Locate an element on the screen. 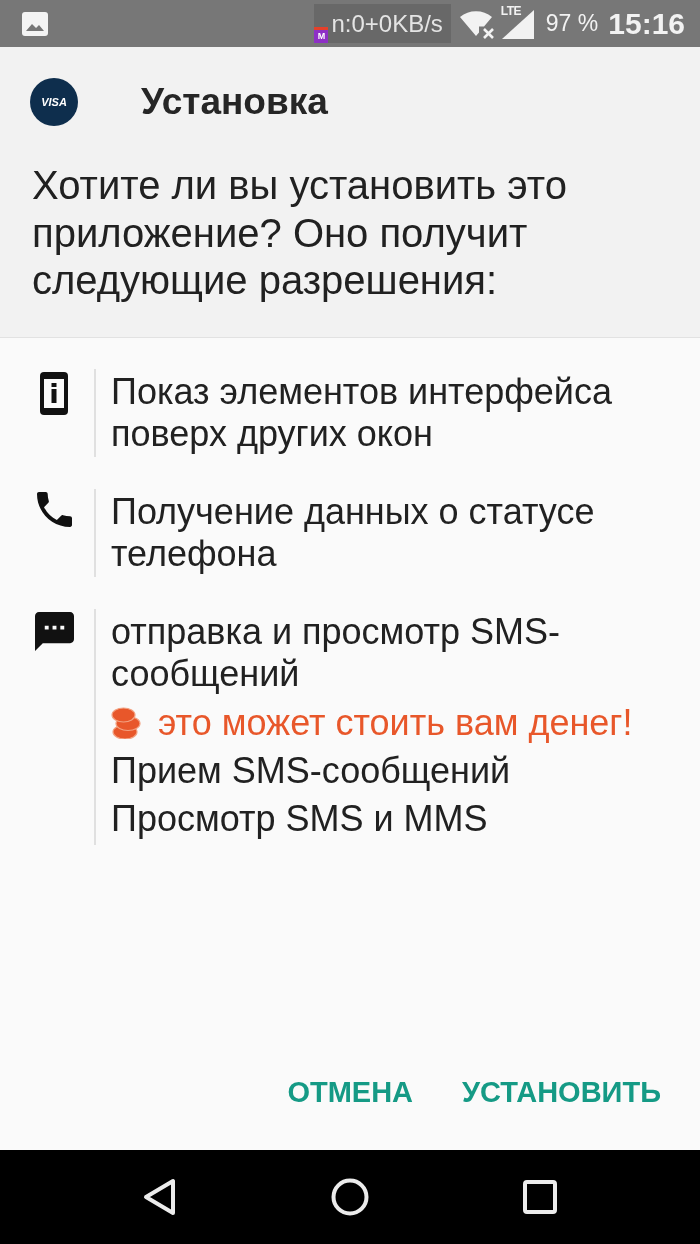 This screenshot has width=700, height=1244. phone-icon is located at coordinates (54, 509).